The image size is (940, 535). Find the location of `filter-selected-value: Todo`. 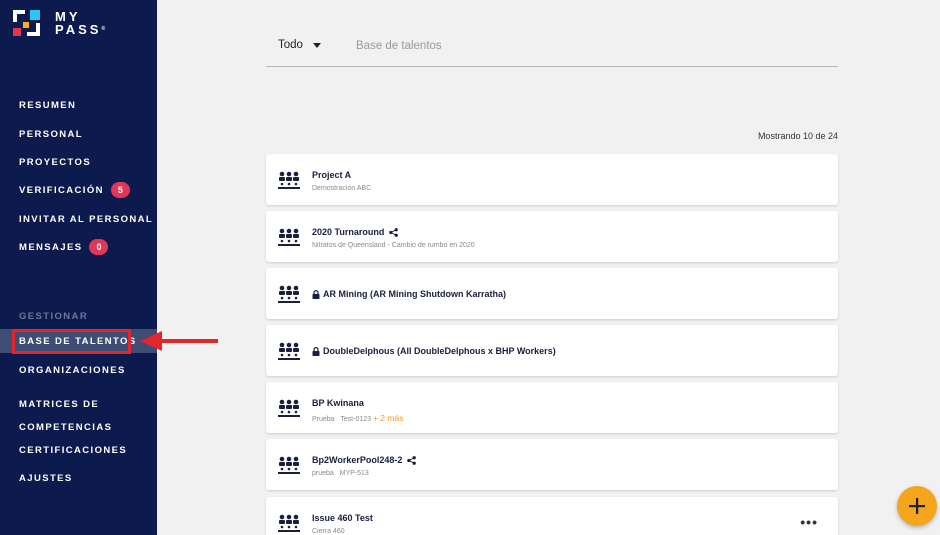

filter-selected-value: Todo is located at coordinates (290, 45).